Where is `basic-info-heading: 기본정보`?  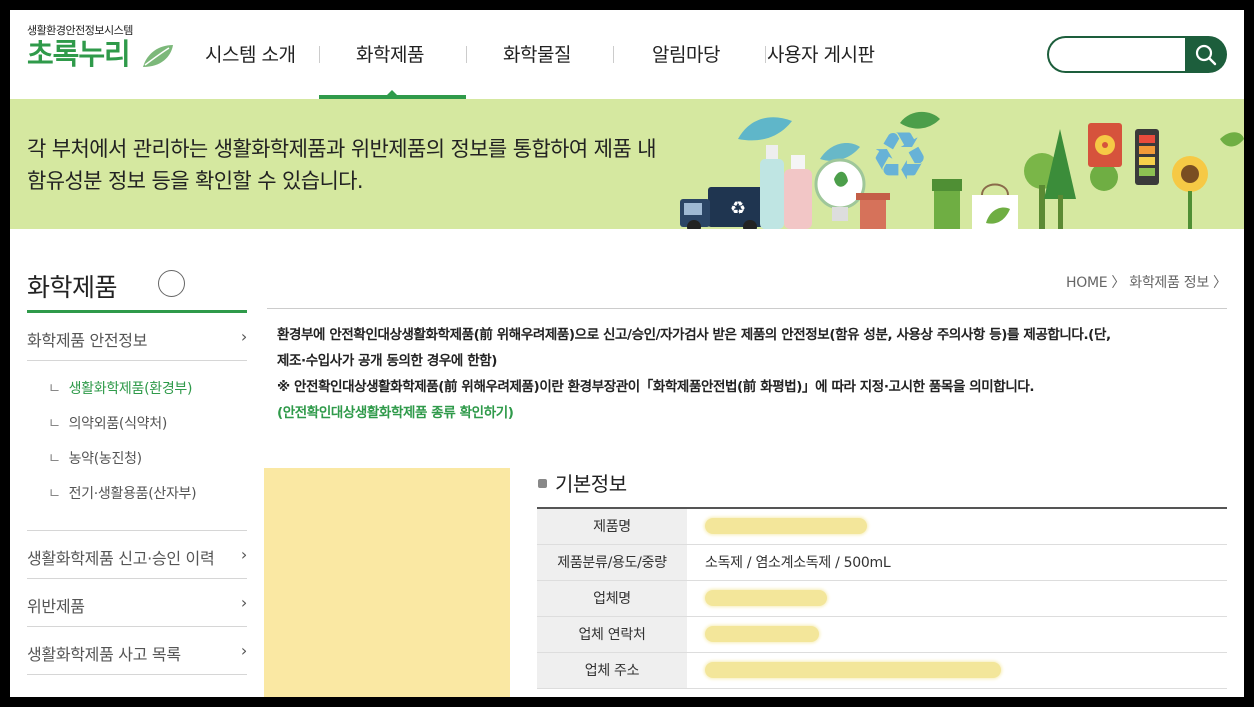
basic-info-heading: 기본정보 is located at coordinates (582, 482).